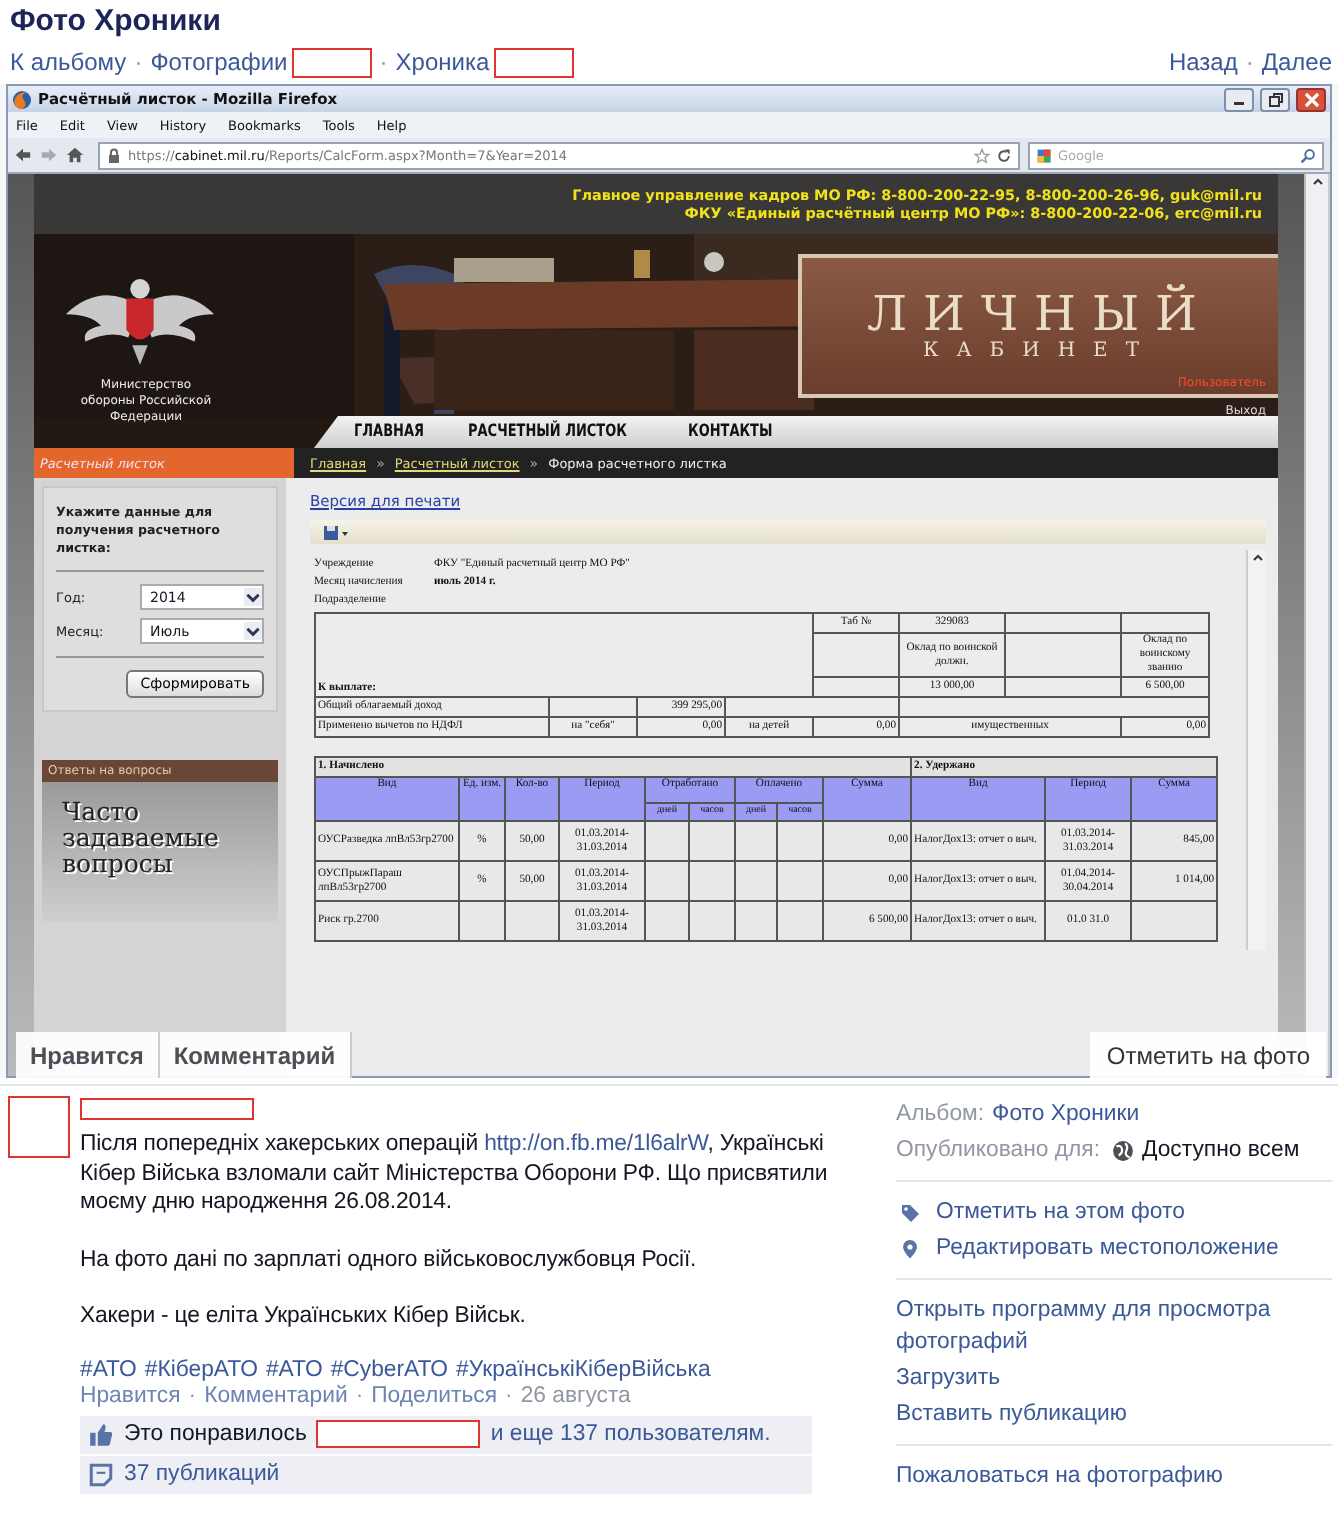 This screenshot has height=1536, width=1338. Describe the element at coordinates (1208, 1055) in the screenshot. I see `tag-photo-button: Отметить на фото` at that location.